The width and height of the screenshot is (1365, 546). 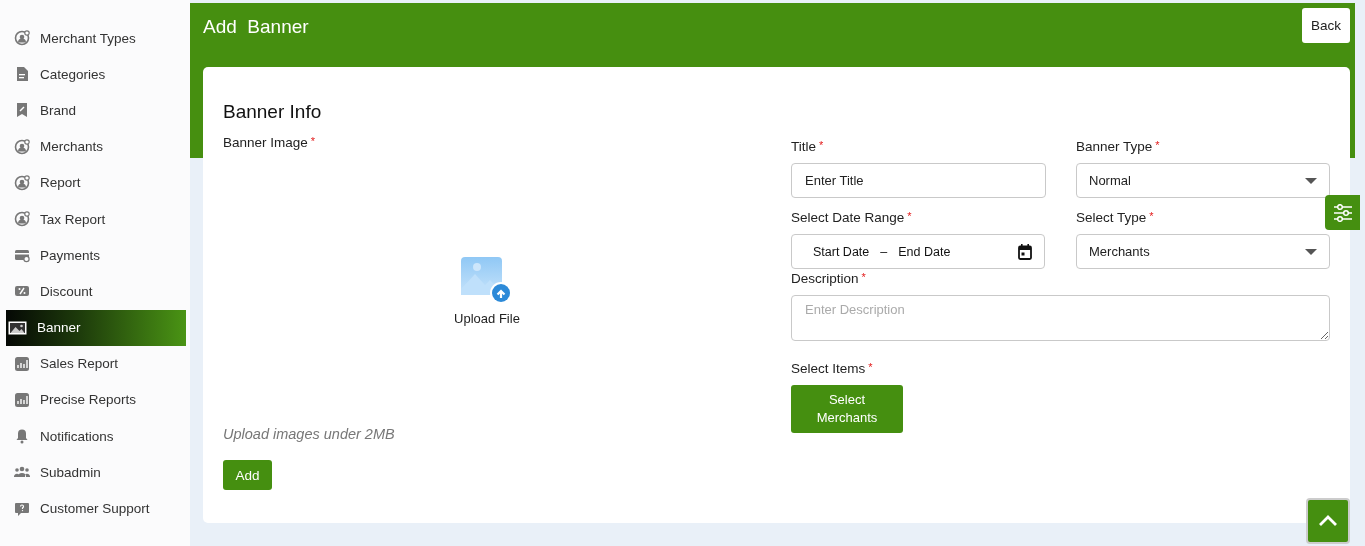 I want to click on document-icon, so click(x=22, y=74).